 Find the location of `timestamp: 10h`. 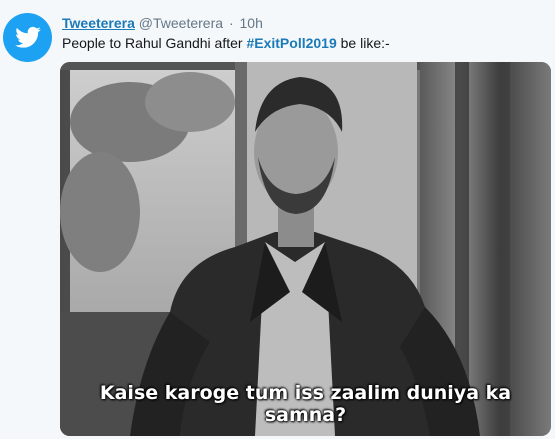

timestamp: 10h is located at coordinates (251, 23).